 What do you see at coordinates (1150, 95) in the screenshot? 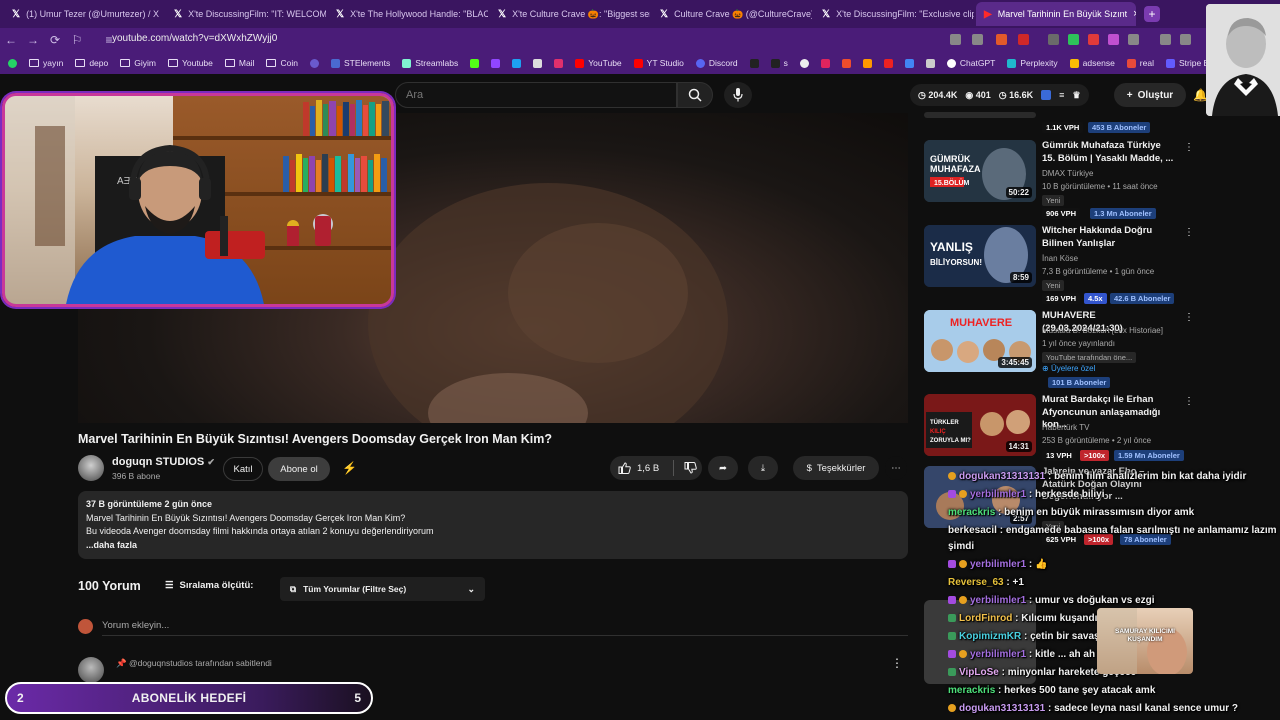
I see `create-button: + Oluştur` at bounding box center [1150, 95].